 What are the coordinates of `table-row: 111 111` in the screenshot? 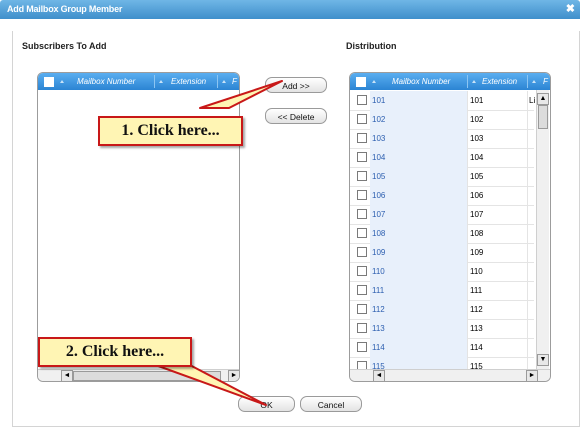 It's located at (442, 291).